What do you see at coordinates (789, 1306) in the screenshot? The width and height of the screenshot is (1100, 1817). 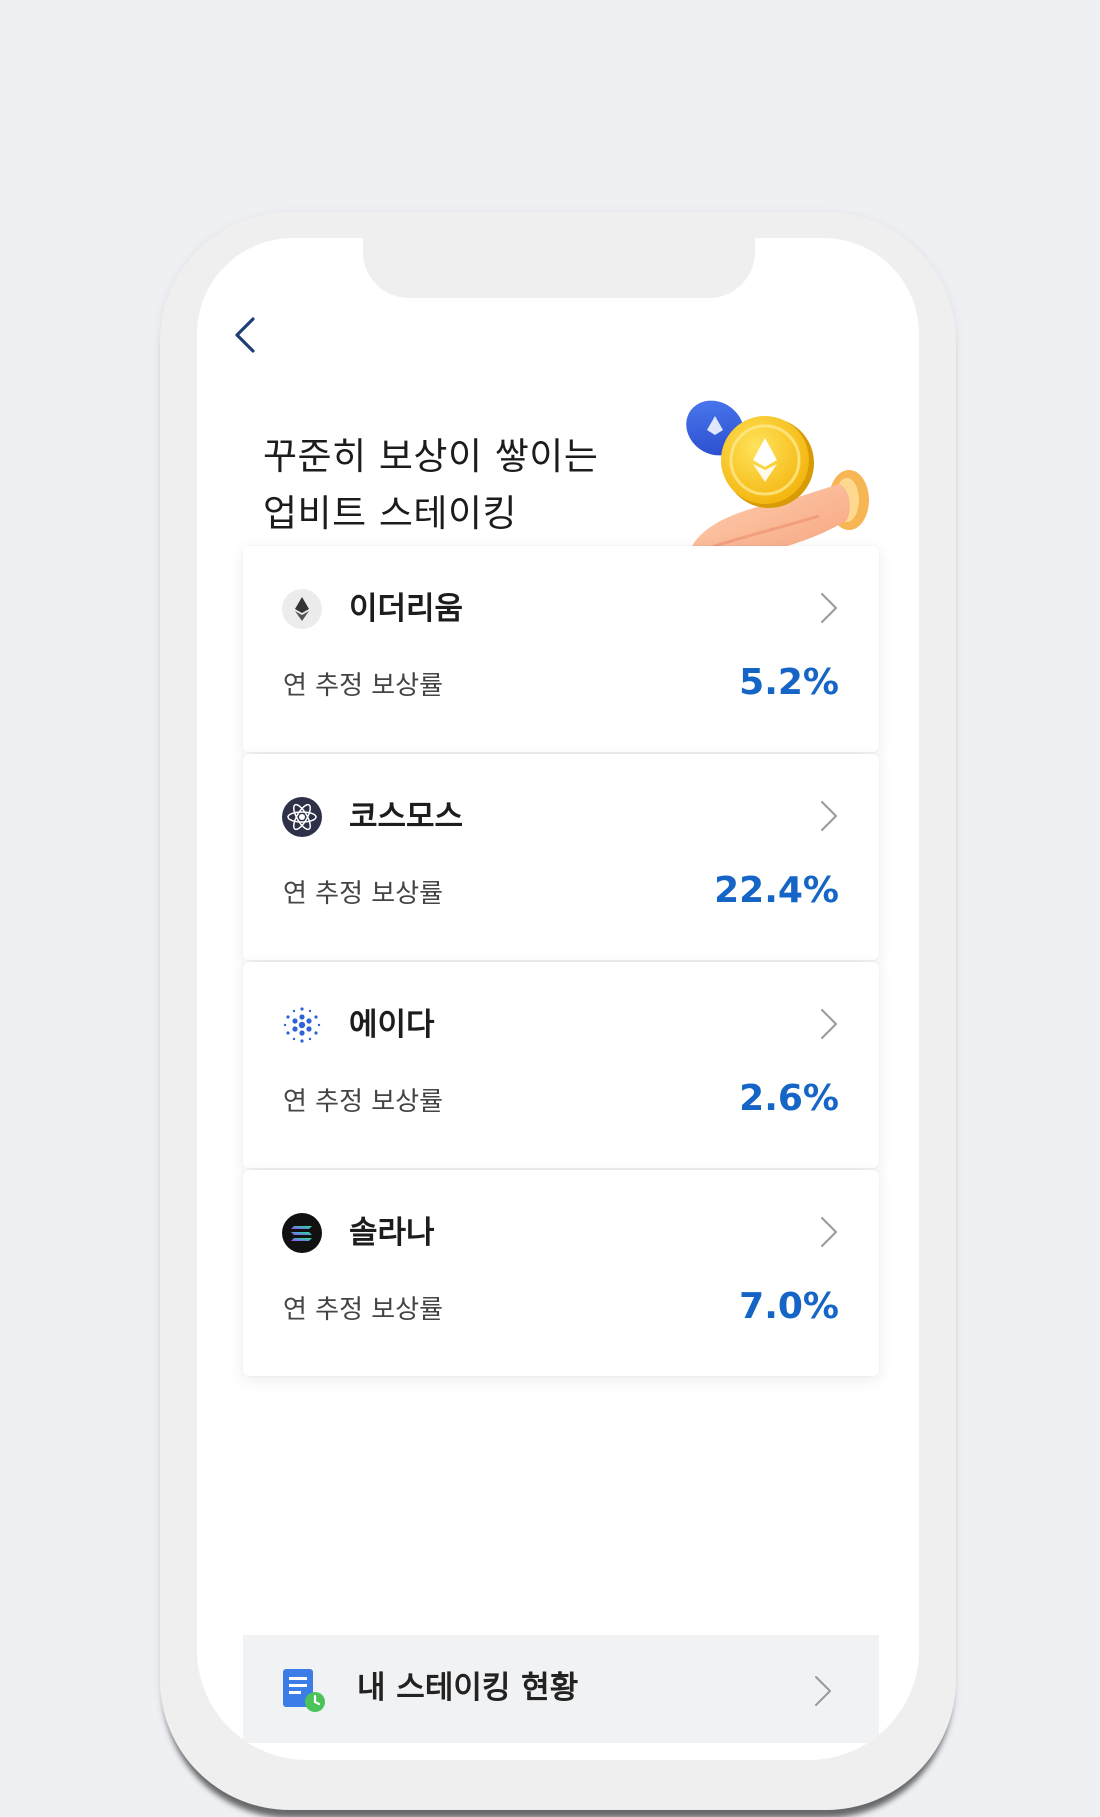 I see `rate-value: 7.0%` at bounding box center [789, 1306].